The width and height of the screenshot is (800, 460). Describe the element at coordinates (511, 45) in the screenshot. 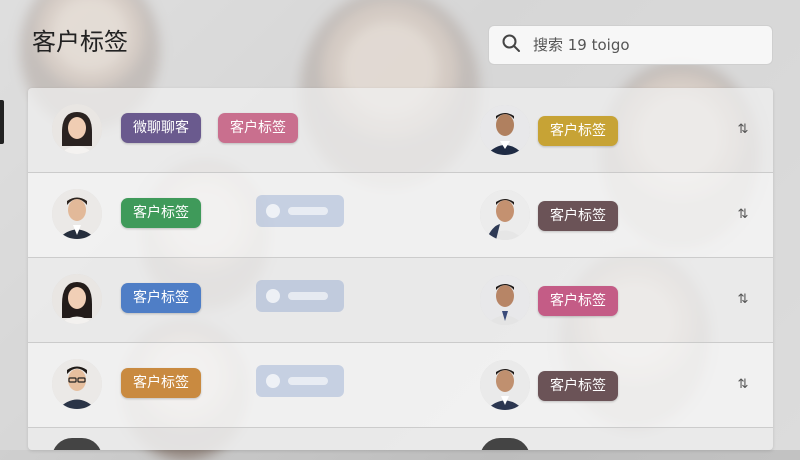

I see `search-icon` at that location.